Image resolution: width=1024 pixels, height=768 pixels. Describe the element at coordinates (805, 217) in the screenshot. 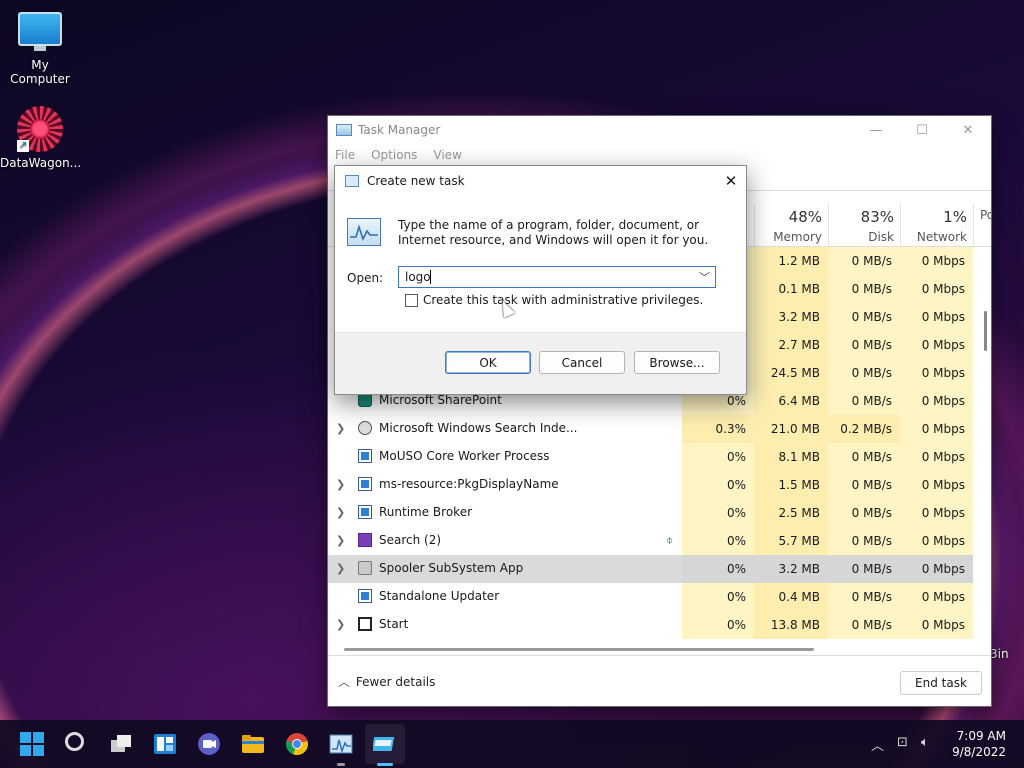

I see `memory-percent: 48%` at that location.